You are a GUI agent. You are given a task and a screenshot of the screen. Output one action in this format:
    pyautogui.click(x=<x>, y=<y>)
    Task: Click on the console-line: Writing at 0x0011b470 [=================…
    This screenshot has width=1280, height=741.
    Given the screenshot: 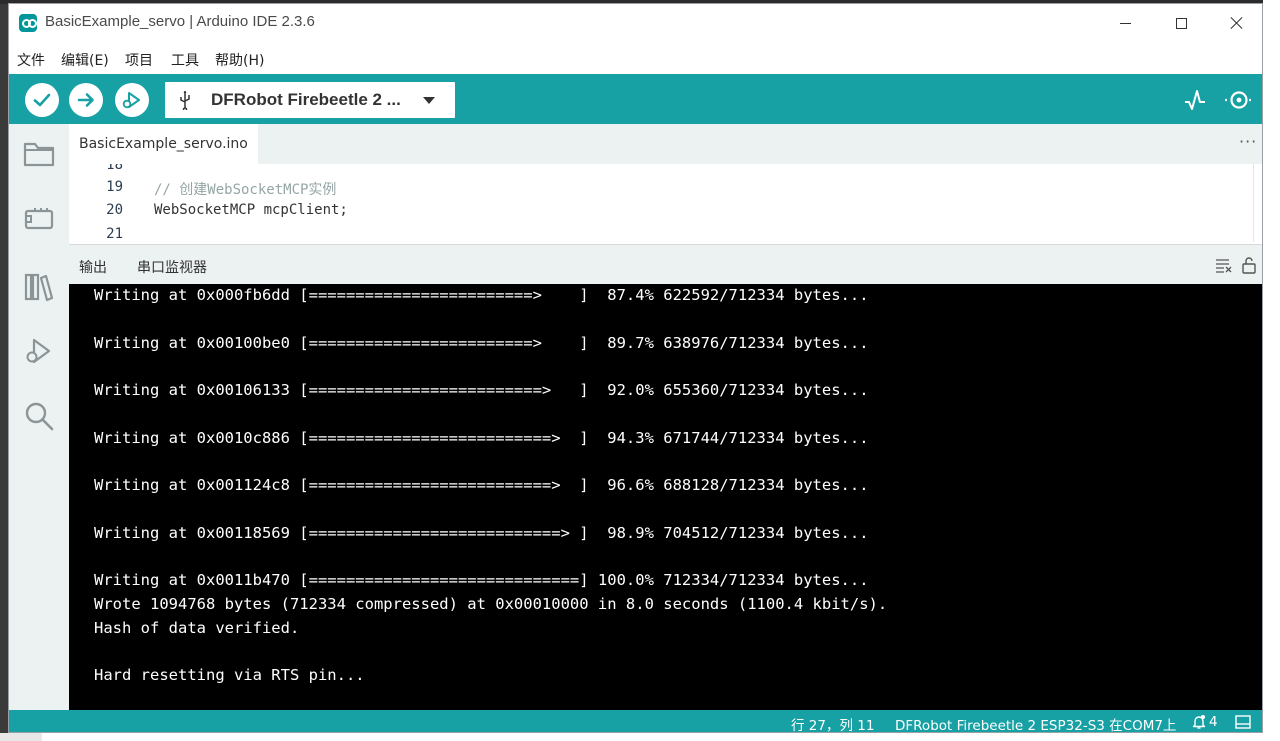 What is the action you would take?
    pyautogui.click(x=481, y=580)
    